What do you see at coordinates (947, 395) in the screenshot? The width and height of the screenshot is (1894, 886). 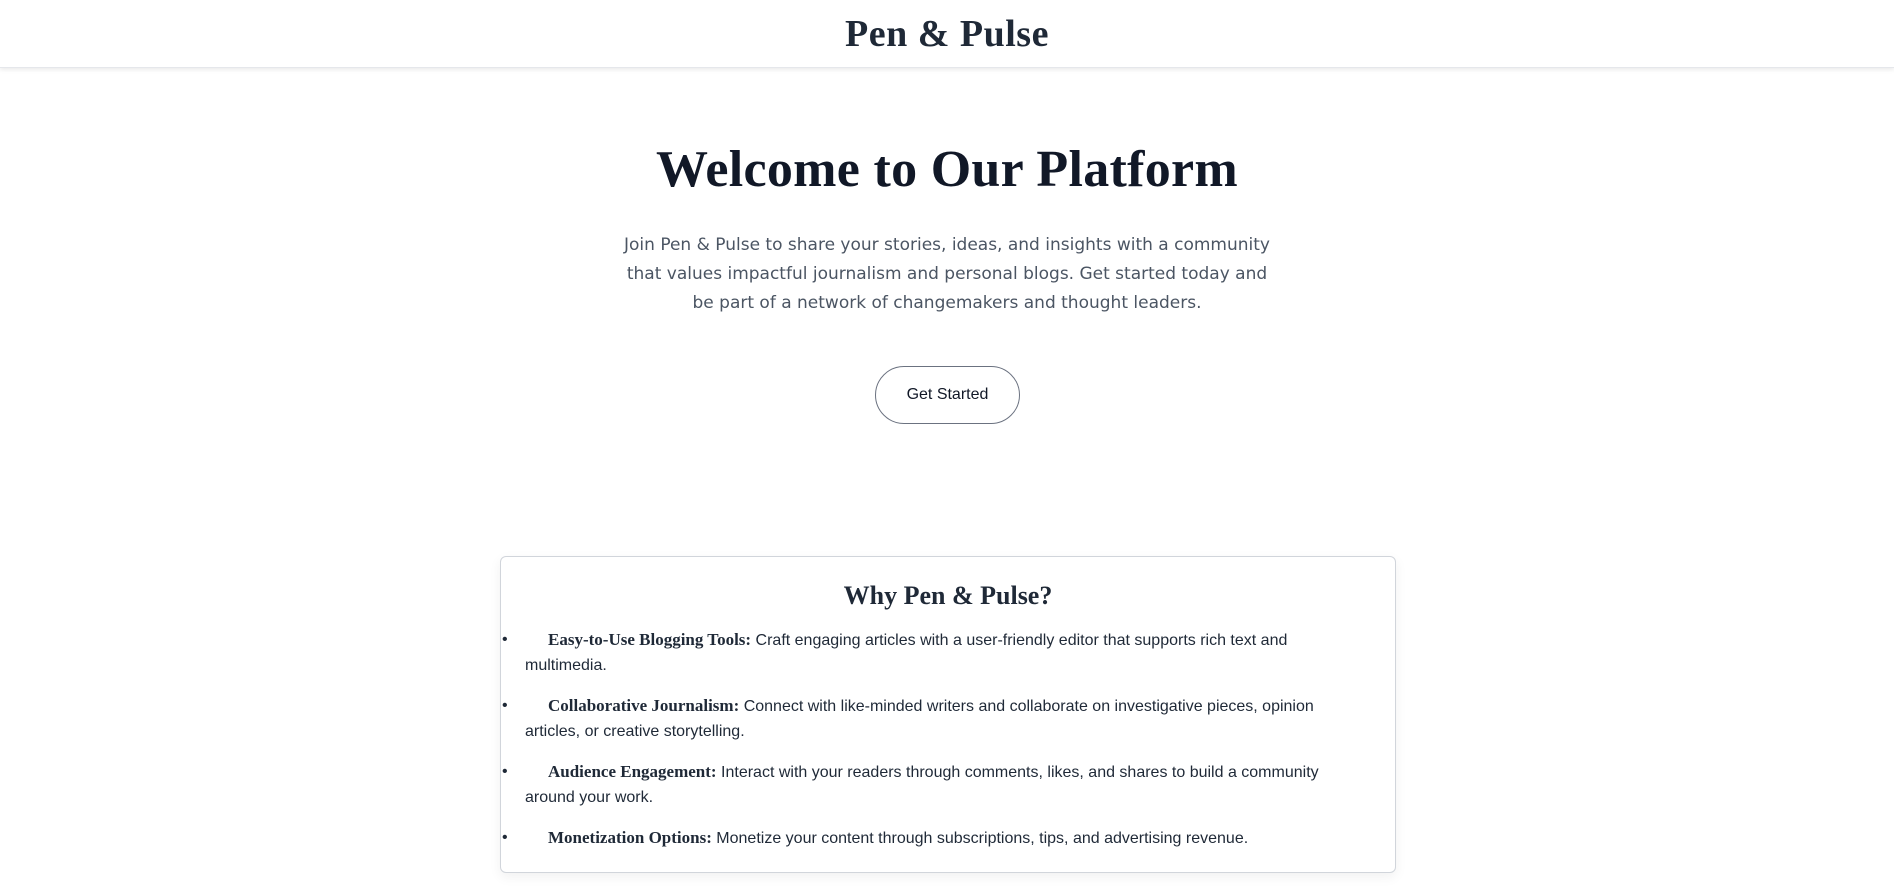 I see `get-started-button: Get Started` at bounding box center [947, 395].